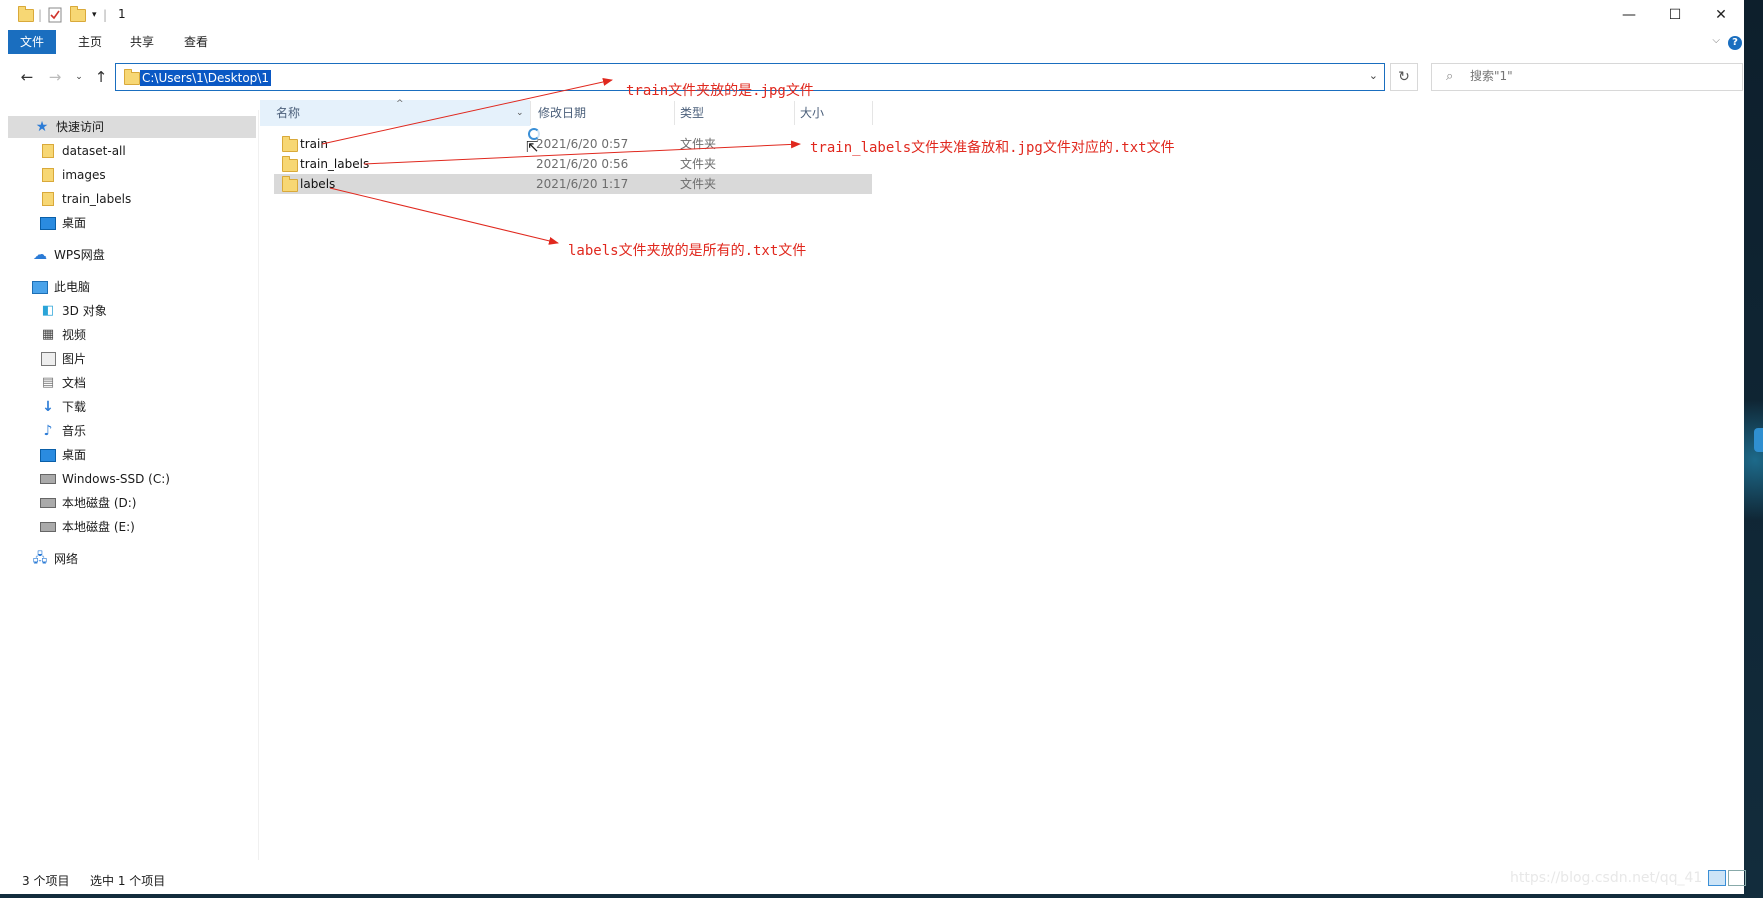  What do you see at coordinates (444, 216) in the screenshot?
I see `arrow-labels` at bounding box center [444, 216].